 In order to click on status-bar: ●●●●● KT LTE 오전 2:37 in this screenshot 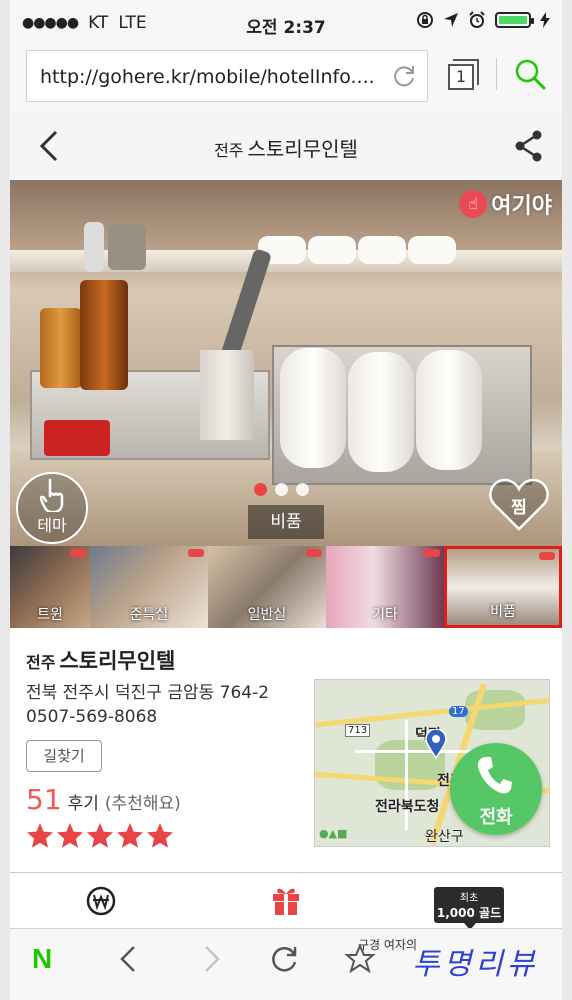, I will do `click(286, 22)`.